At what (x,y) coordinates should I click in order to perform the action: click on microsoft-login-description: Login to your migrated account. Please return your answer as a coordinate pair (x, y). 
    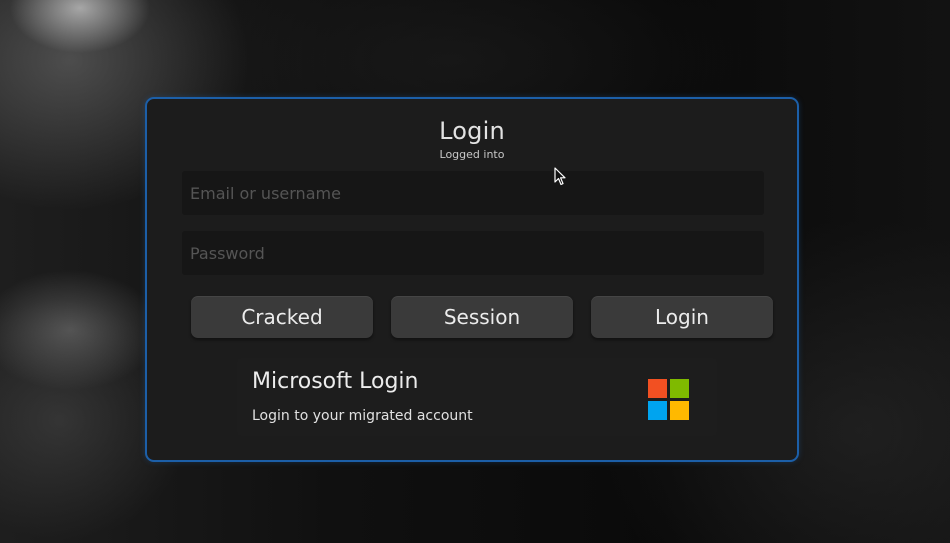
    Looking at the image, I should click on (362, 416).